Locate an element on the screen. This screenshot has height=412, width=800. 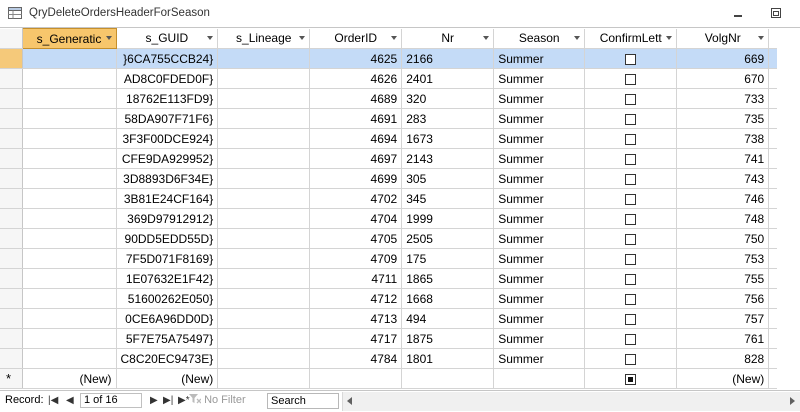
cell-nr: 2166 is located at coordinates (448, 58).